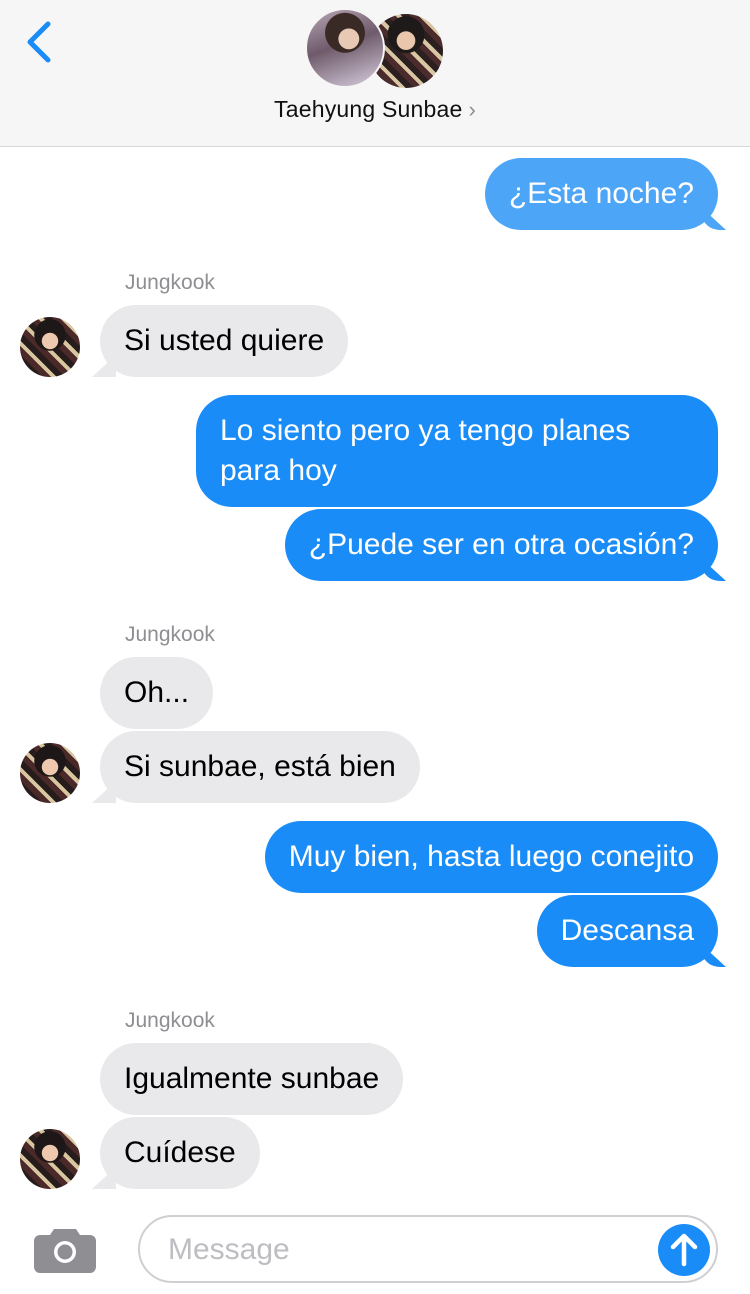  What do you see at coordinates (457, 451) in the screenshot?
I see `outgoing-message: Lo siento pero ya tengo planes para hoy` at bounding box center [457, 451].